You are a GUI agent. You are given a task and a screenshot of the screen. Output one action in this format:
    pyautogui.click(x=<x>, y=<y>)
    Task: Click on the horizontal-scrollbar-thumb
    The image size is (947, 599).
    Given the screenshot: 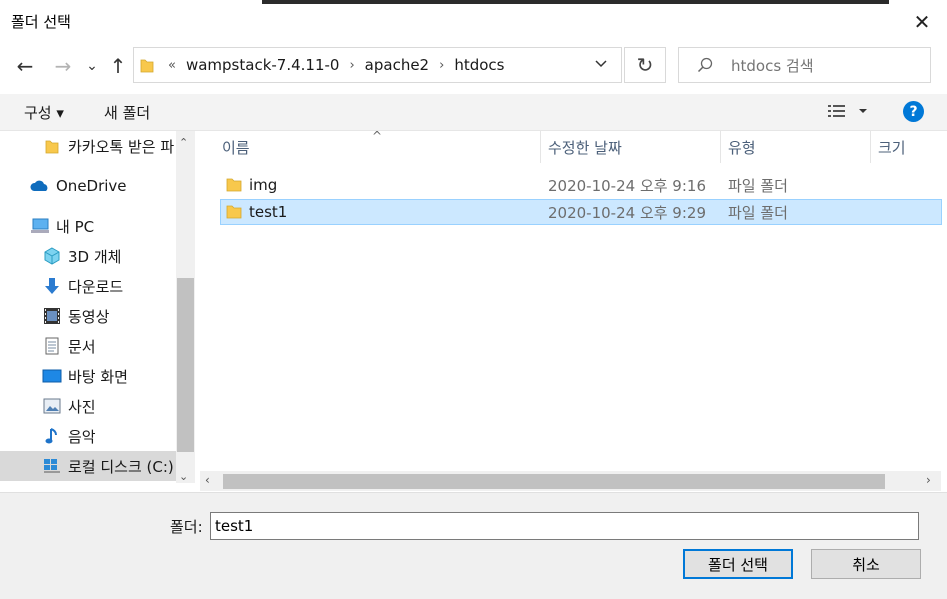 What is the action you would take?
    pyautogui.click(x=554, y=481)
    